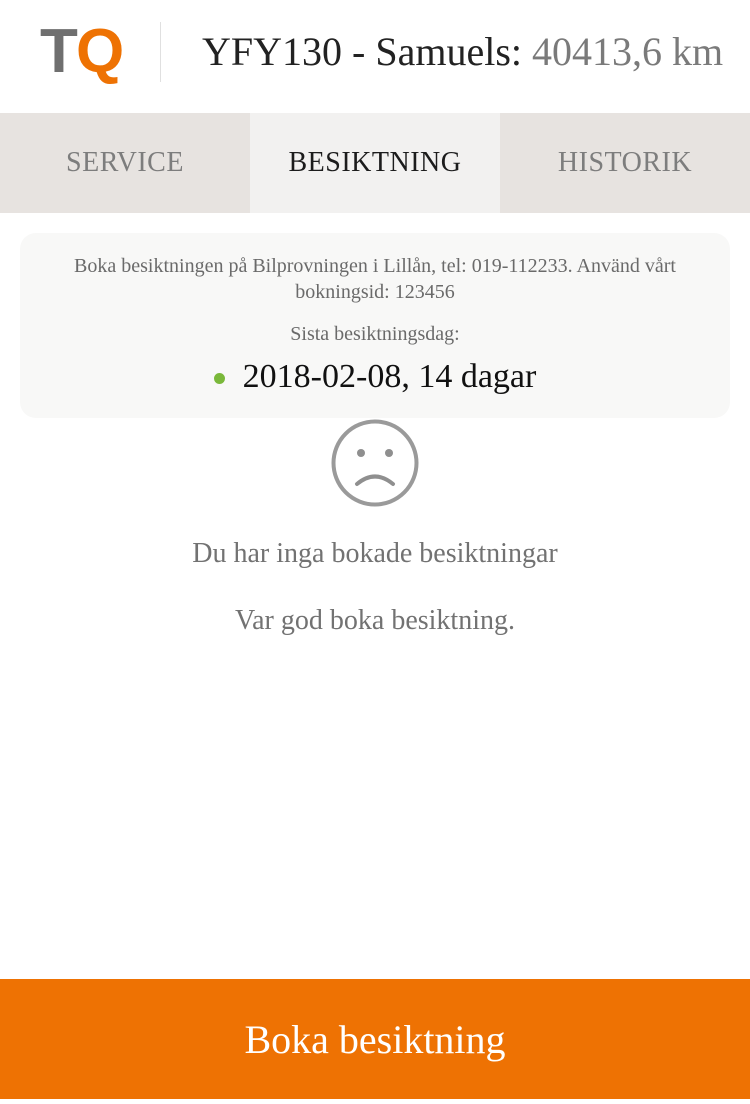 This screenshot has height=1104, width=750. I want to click on book-inspection-button: Boka besiktning, so click(375, 1039).